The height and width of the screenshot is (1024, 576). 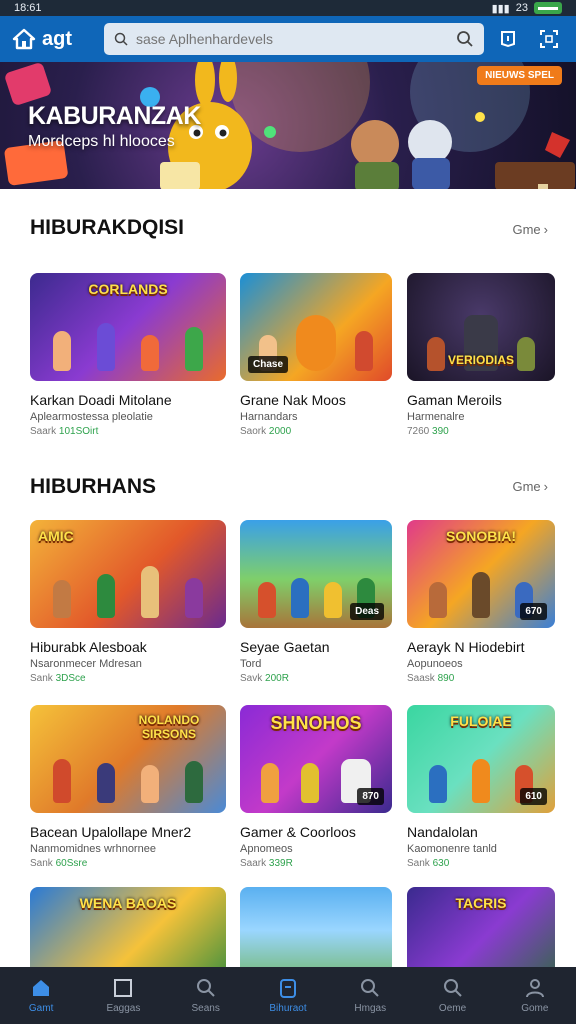 What do you see at coordinates (107, 227) in the screenshot?
I see `section-title-1: HIBURAKDQISI` at bounding box center [107, 227].